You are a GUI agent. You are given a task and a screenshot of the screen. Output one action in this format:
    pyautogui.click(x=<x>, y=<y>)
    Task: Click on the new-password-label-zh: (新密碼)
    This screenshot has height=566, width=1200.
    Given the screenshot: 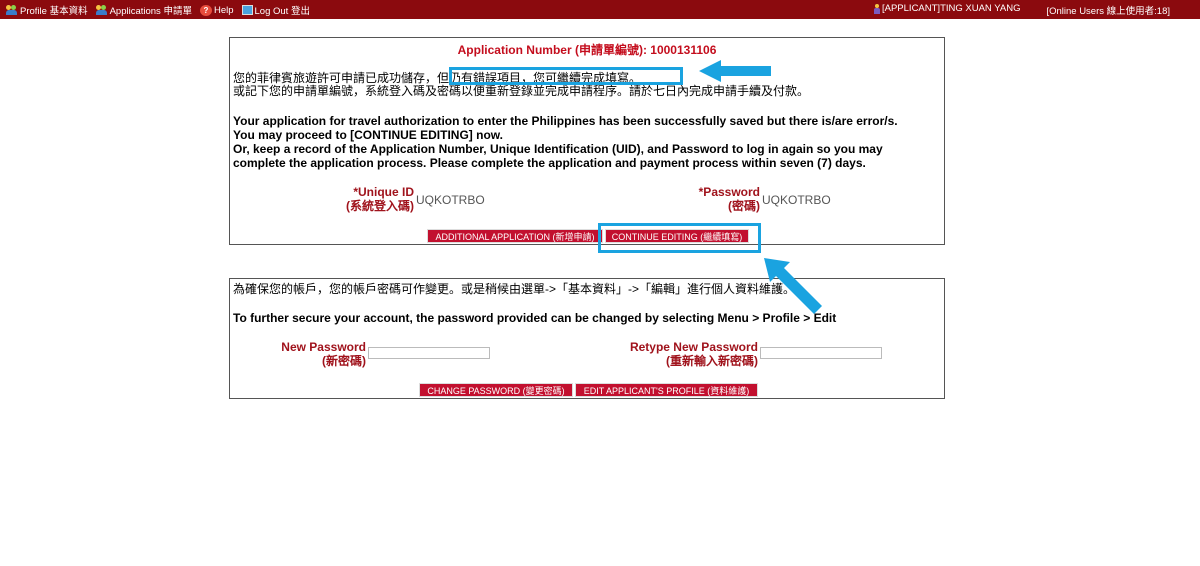 What is the action you would take?
    pyautogui.click(x=344, y=361)
    